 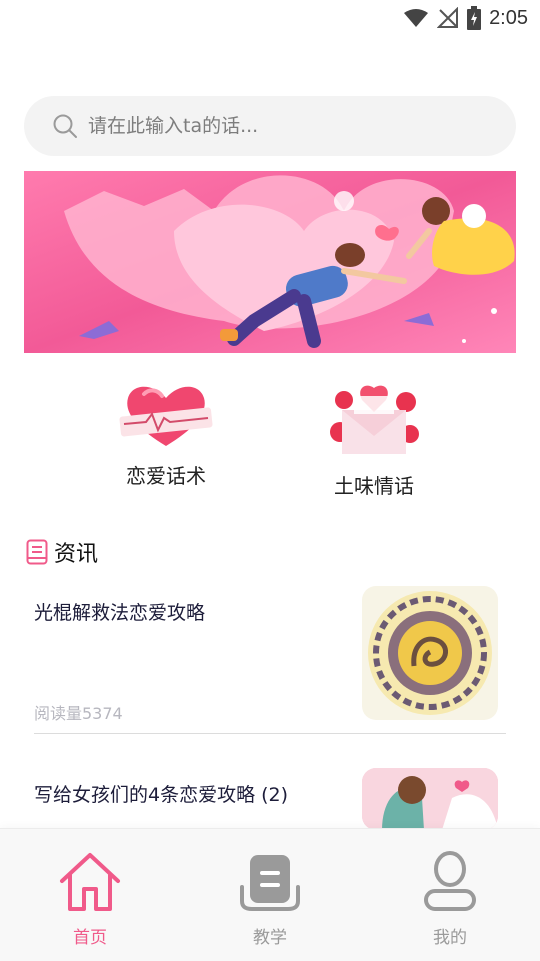 What do you see at coordinates (166, 416) in the screenshot?
I see `heart-ecg-icon` at bounding box center [166, 416].